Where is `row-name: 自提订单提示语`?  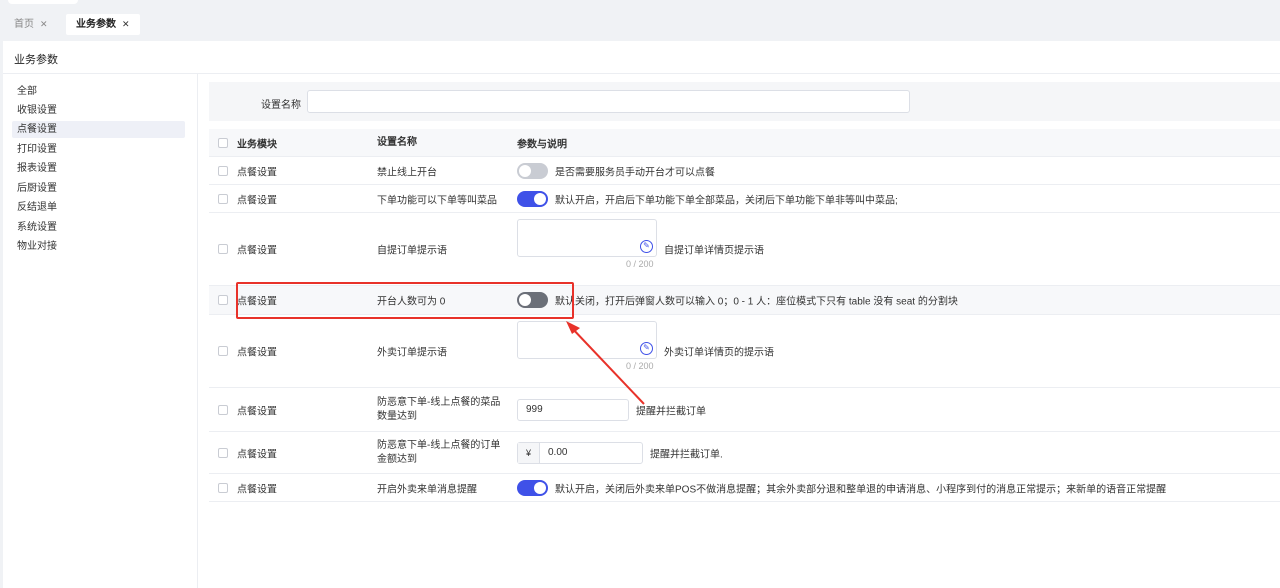
row-name: 自提订单提示语 is located at coordinates (412, 251).